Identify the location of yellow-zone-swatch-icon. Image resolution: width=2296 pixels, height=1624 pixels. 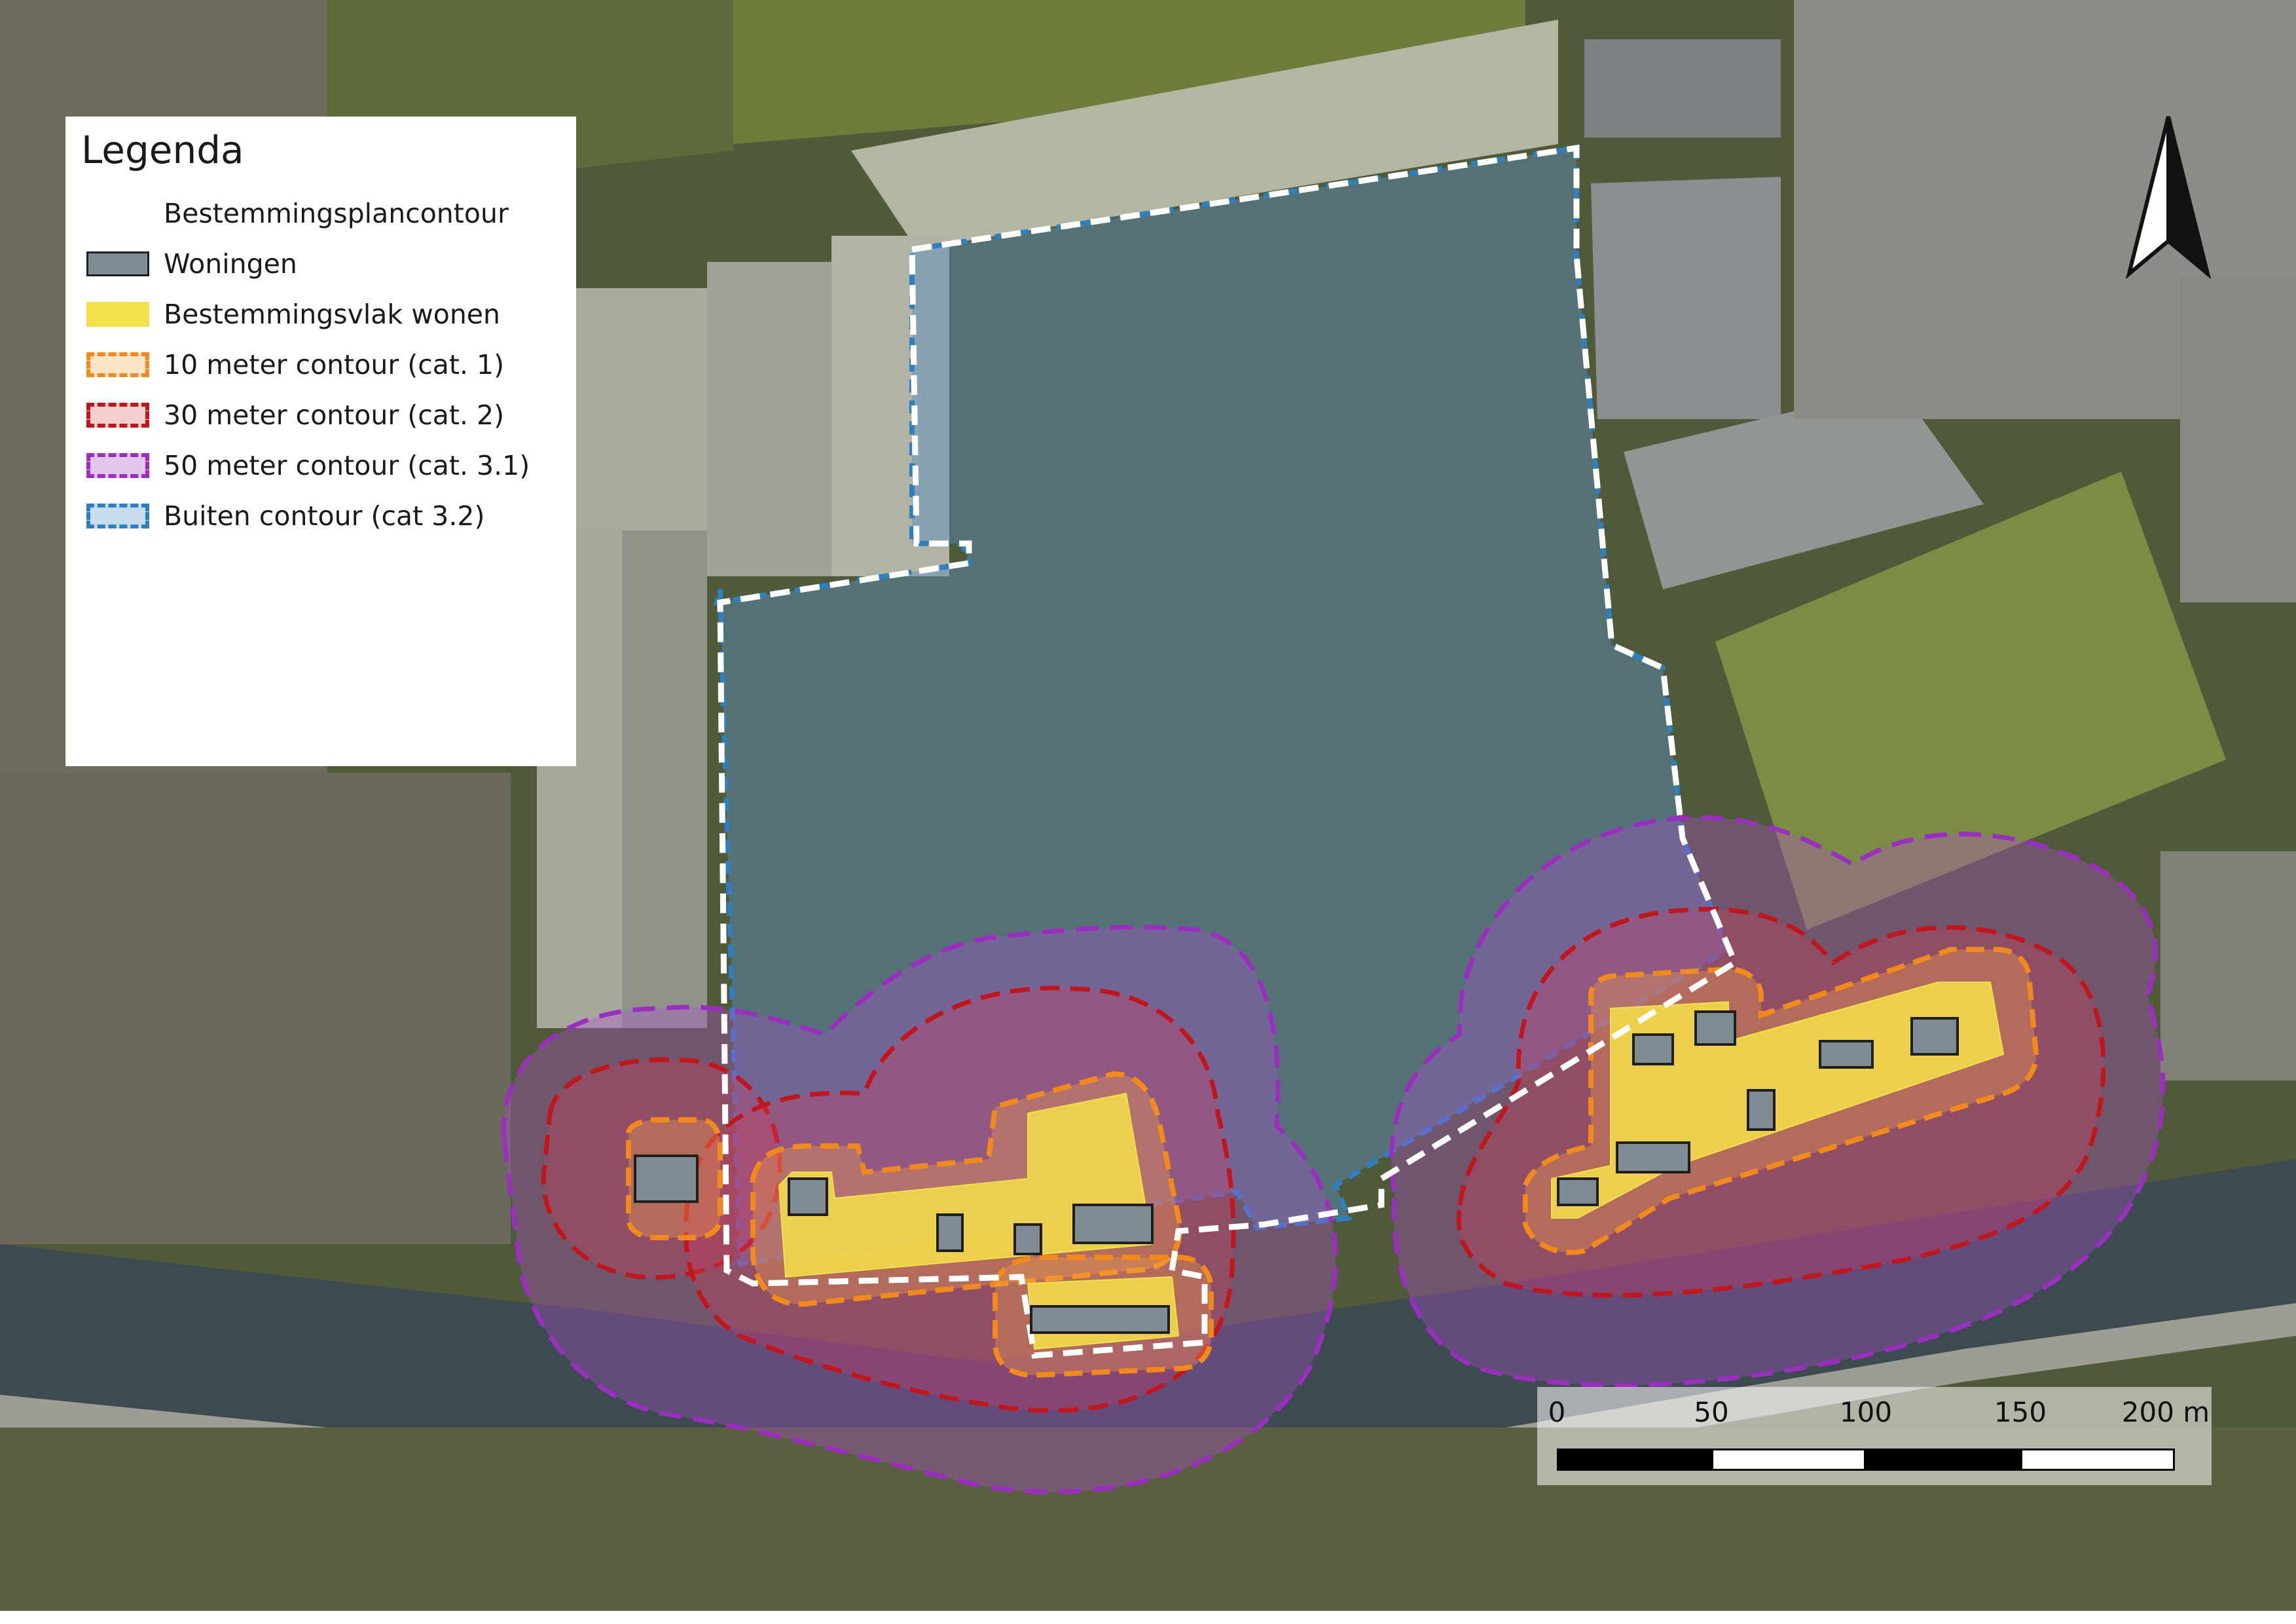
(117, 314).